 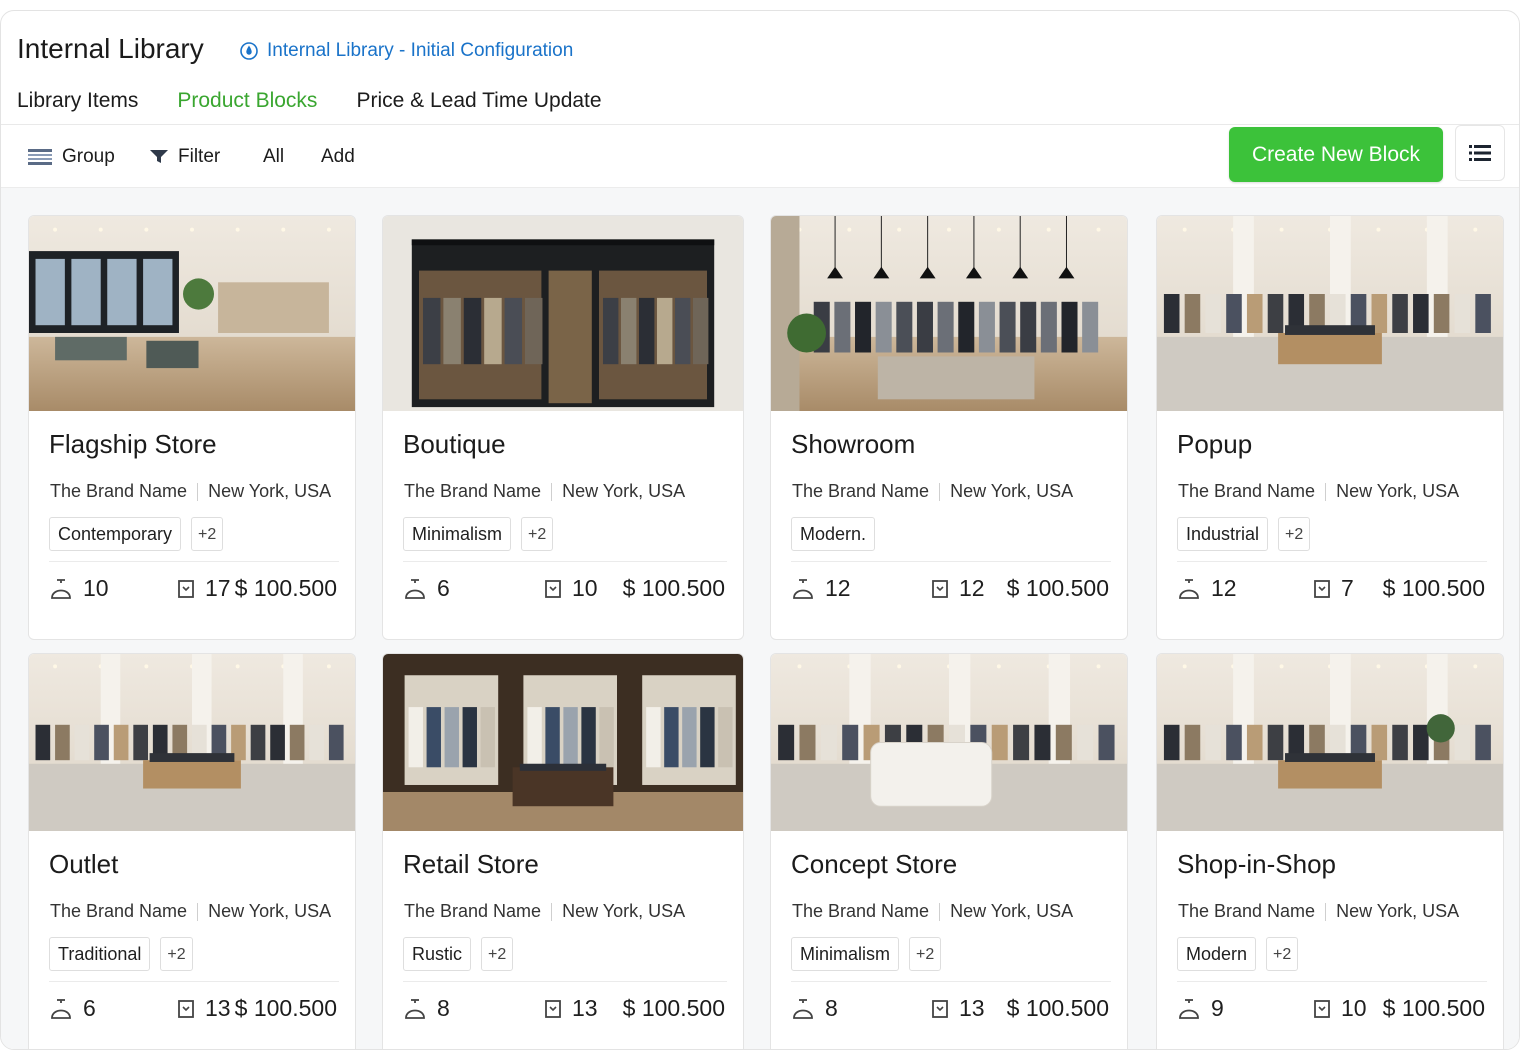 What do you see at coordinates (454, 444) in the screenshot?
I see `block-name: Boutique` at bounding box center [454, 444].